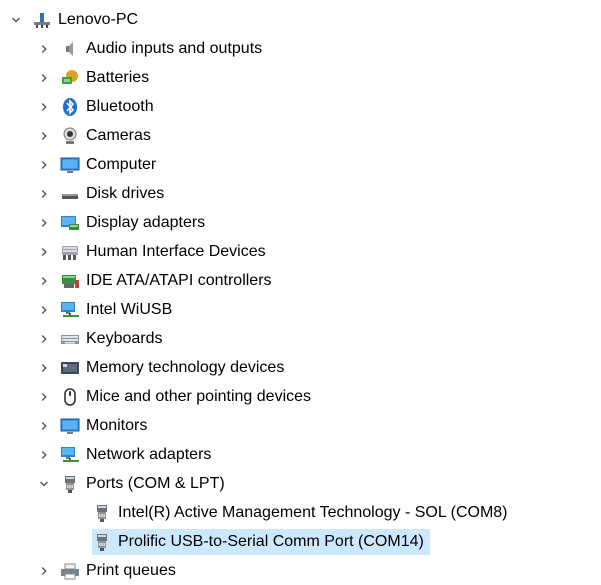 This screenshot has height=585, width=601. What do you see at coordinates (155, 483) in the screenshot?
I see `tree-node-label: Ports (COM & LPT)` at bounding box center [155, 483].